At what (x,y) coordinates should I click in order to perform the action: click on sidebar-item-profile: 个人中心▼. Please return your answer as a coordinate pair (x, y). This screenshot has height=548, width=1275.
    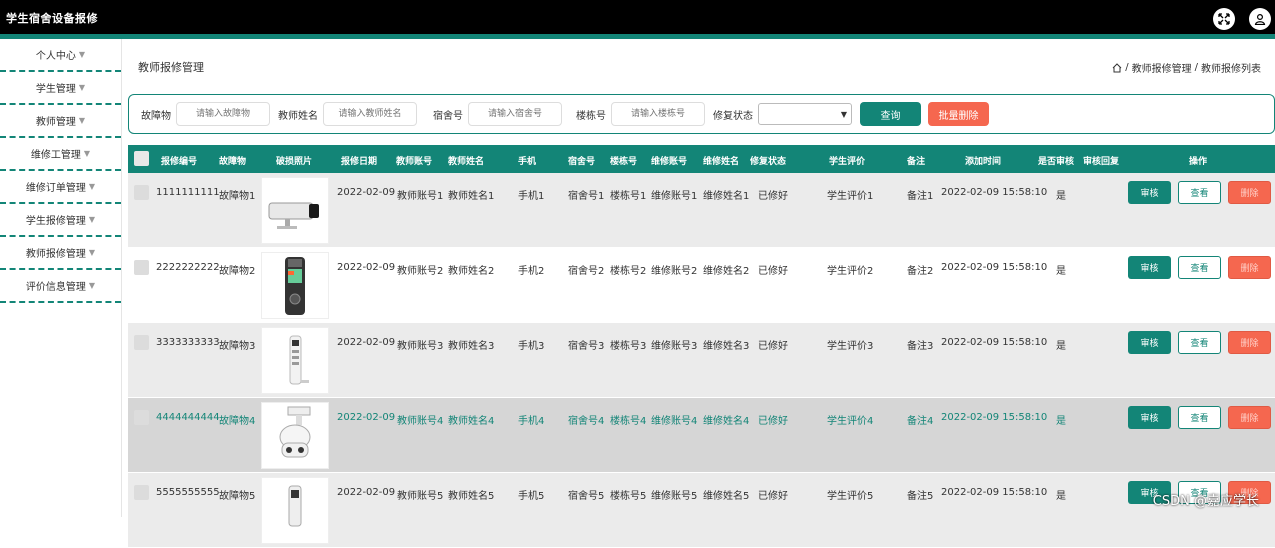
    Looking at the image, I should click on (60, 55).